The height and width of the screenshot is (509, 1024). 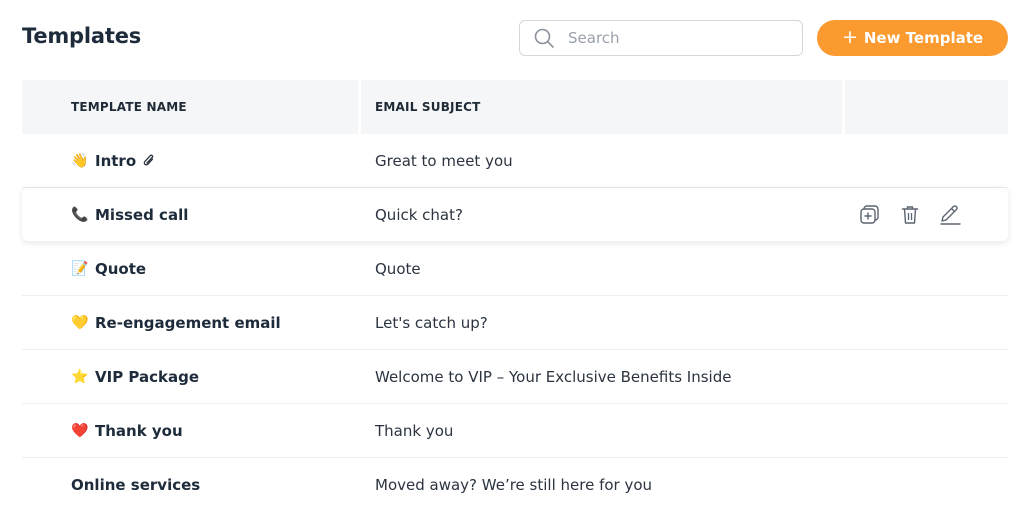 What do you see at coordinates (139, 430) in the screenshot?
I see `template-name: Thank you` at bounding box center [139, 430].